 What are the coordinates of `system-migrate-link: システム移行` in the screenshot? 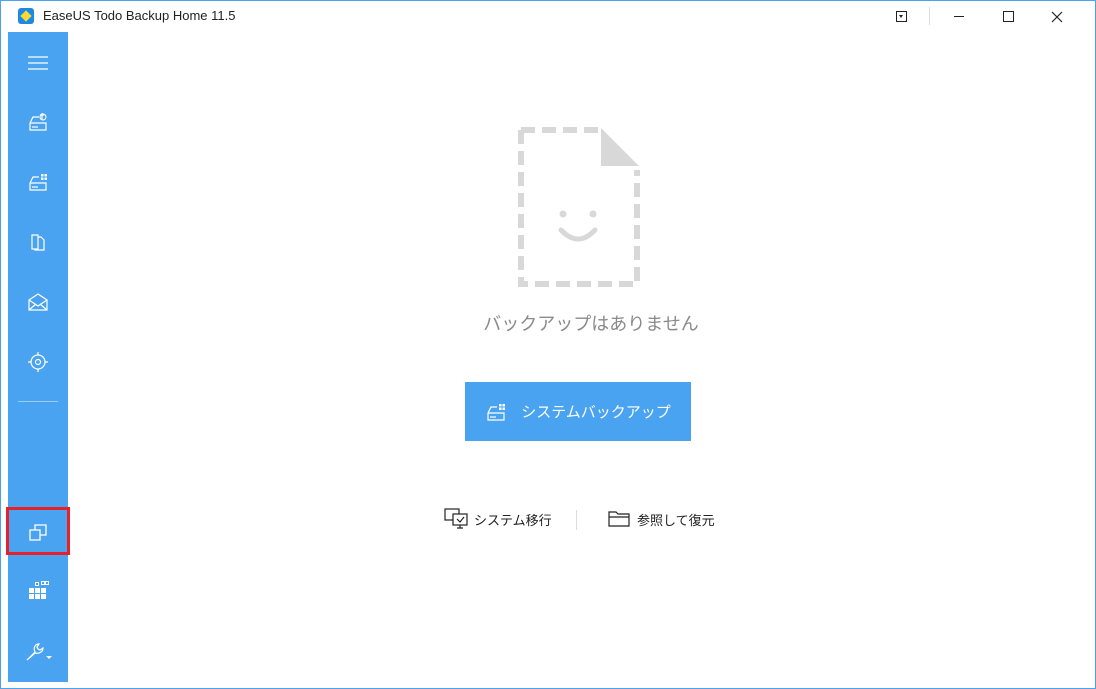 It's located at (498, 519).